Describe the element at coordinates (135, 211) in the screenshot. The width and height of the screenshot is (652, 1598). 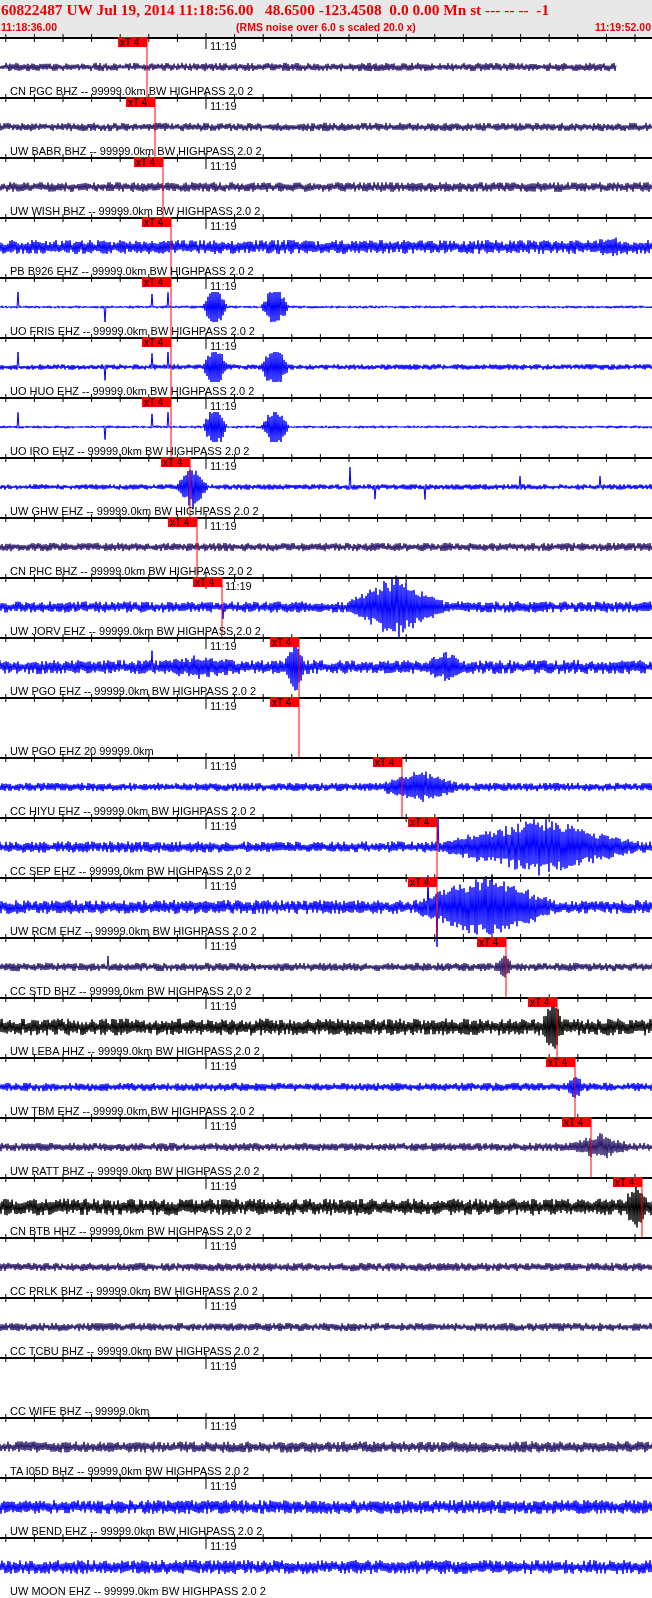
I see `station-label: UW WISH BHZ -- 99999.0km BW HIGHPASS 2.0 2` at that location.